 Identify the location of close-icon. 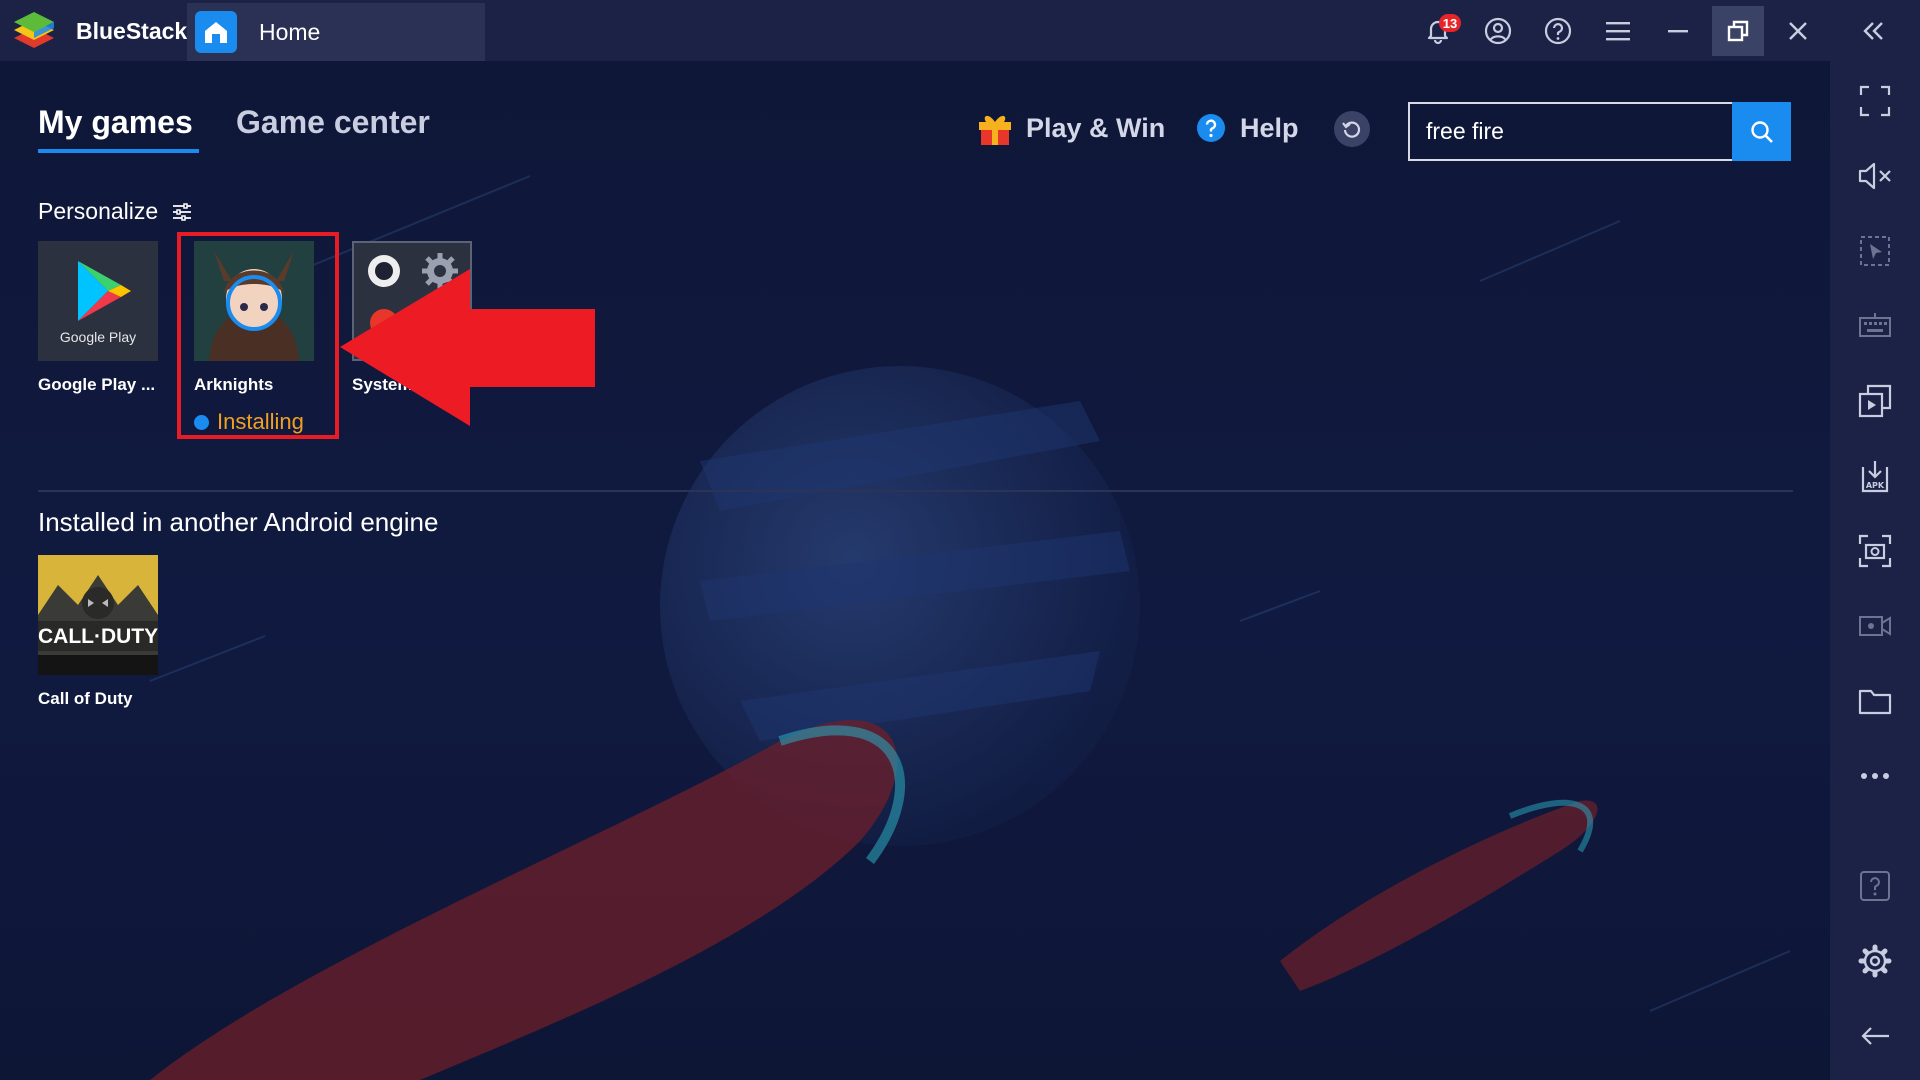
(1798, 31).